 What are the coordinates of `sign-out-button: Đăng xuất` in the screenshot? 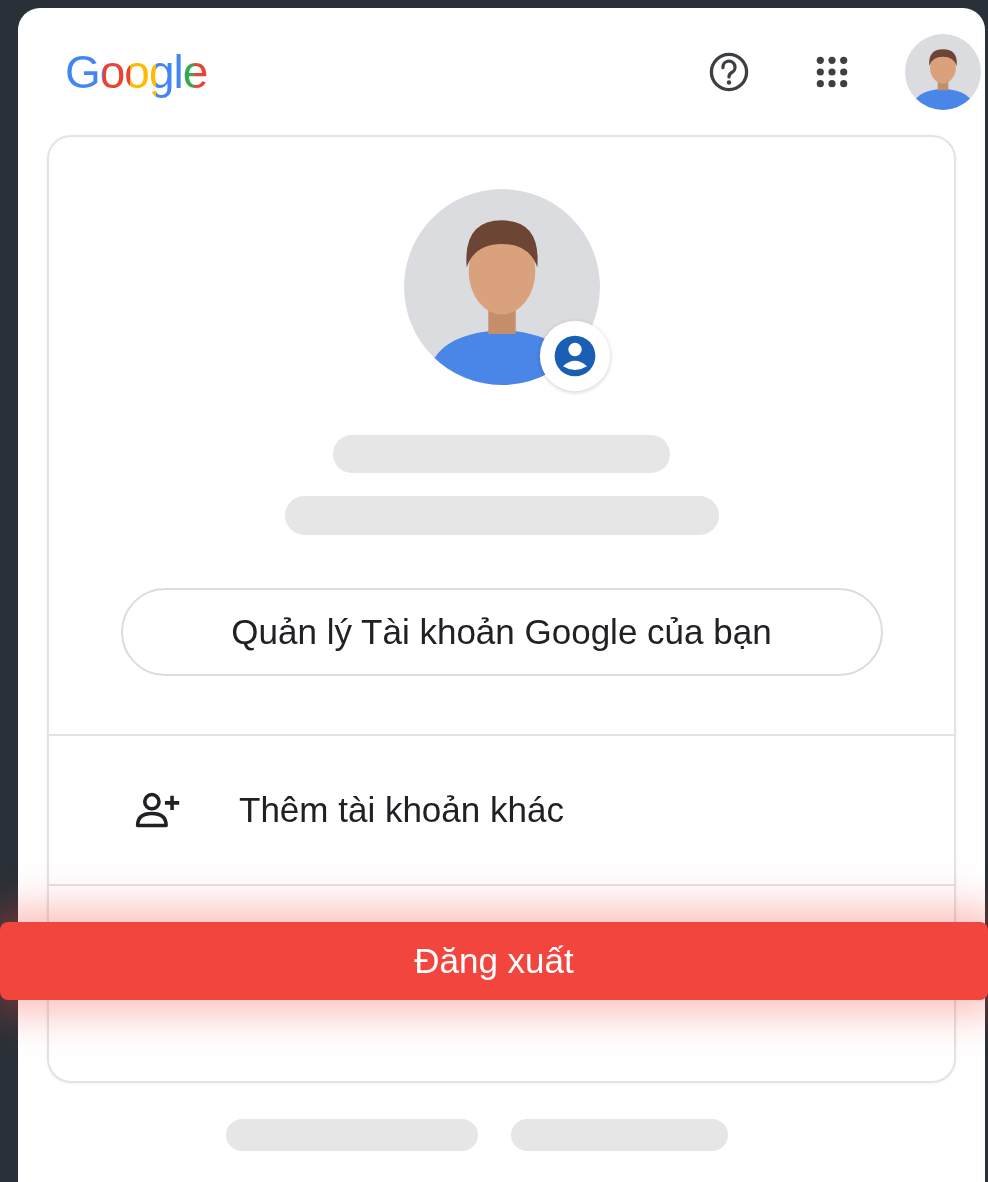 It's located at (494, 961).